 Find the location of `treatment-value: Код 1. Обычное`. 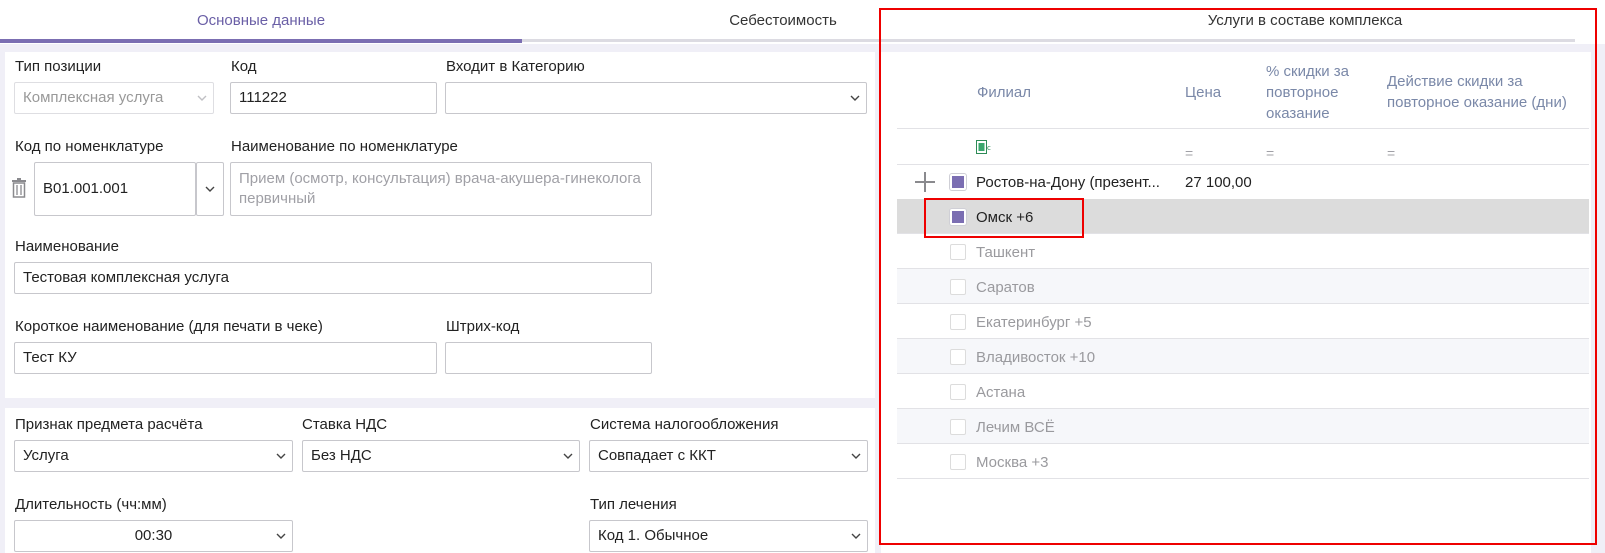

treatment-value: Код 1. Обычное is located at coordinates (653, 535).